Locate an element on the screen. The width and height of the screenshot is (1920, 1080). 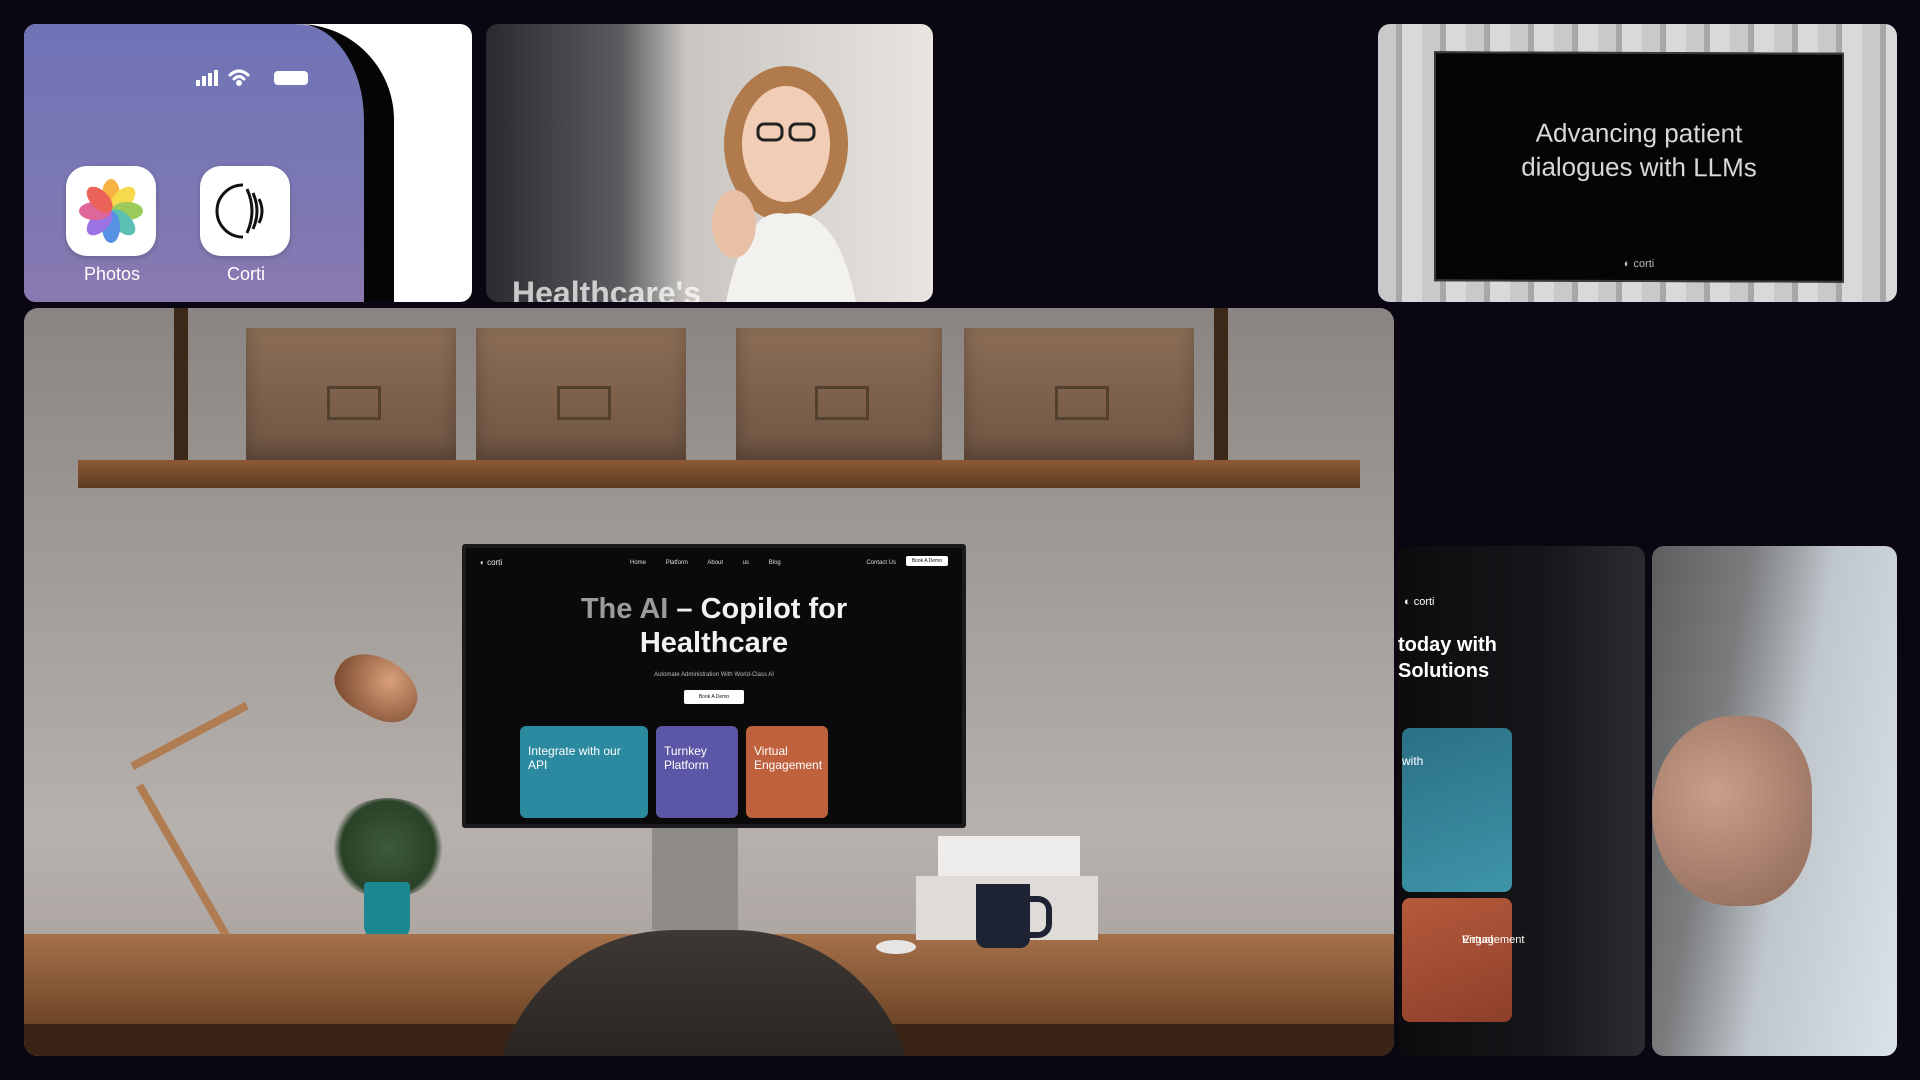
site-cta-button: Book A Demo is located at coordinates (714, 697).